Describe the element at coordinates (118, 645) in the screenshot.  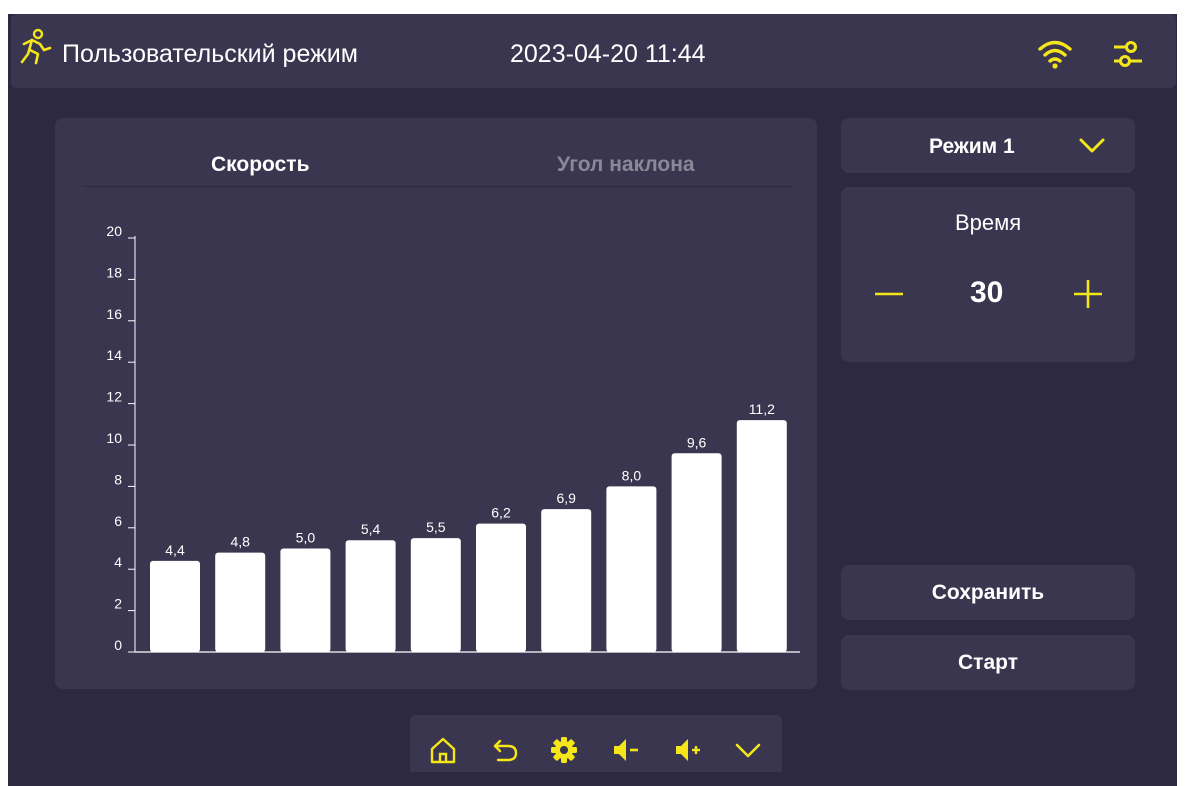
I see `y-tick-label: 0` at that location.